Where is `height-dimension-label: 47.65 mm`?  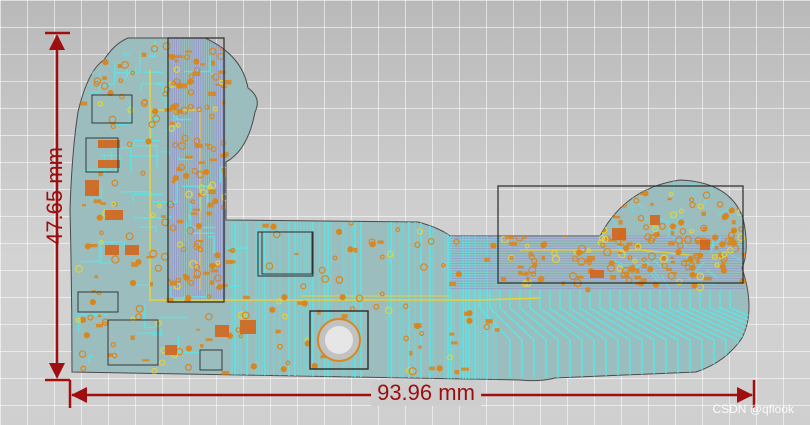 height-dimension-label: 47.65 mm is located at coordinates (54, 196).